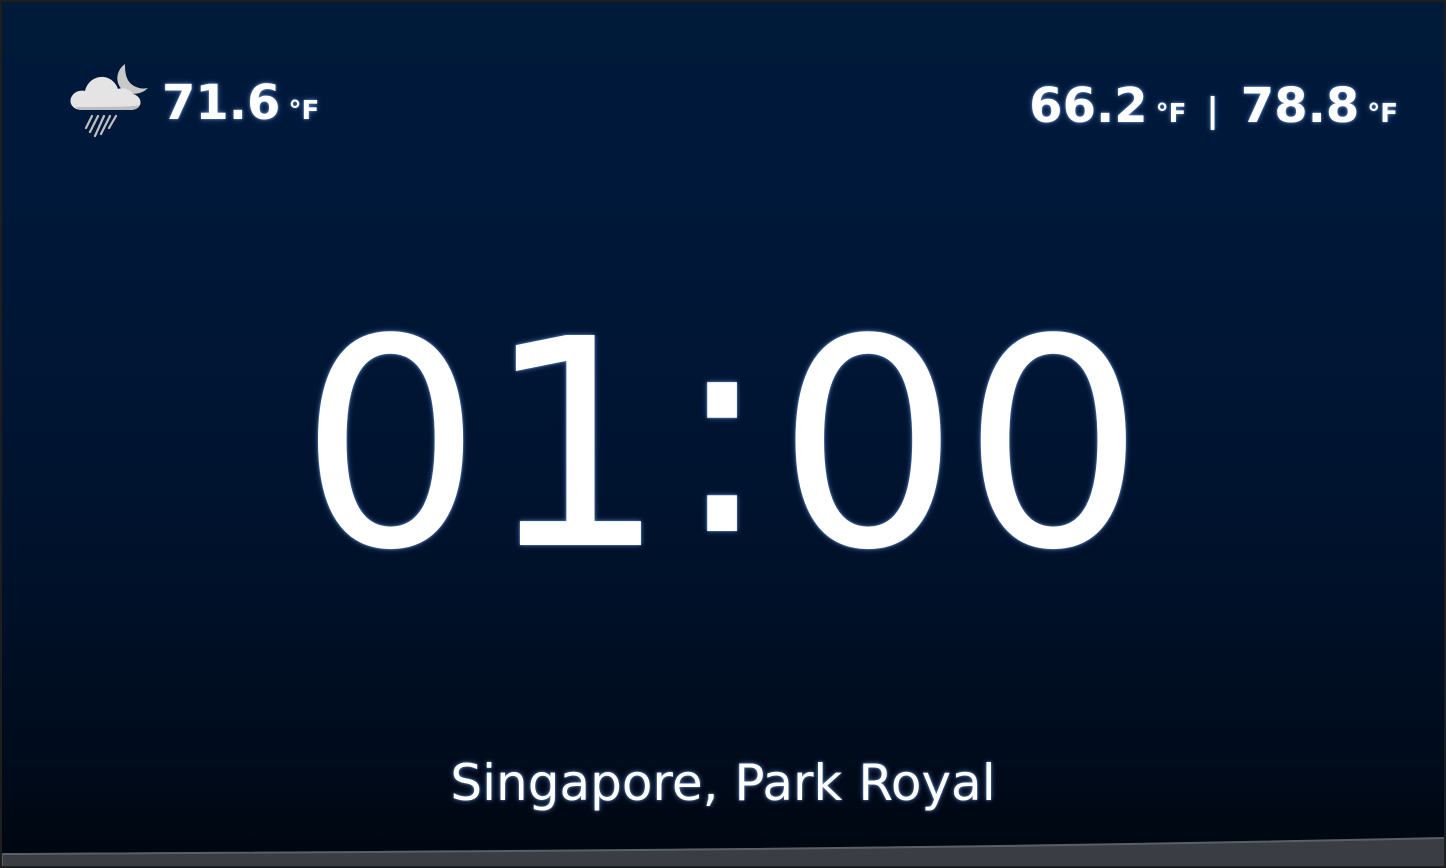 This screenshot has width=1446, height=868. Describe the element at coordinates (723, 851) in the screenshot. I see `bottom-edge-shape` at that location.